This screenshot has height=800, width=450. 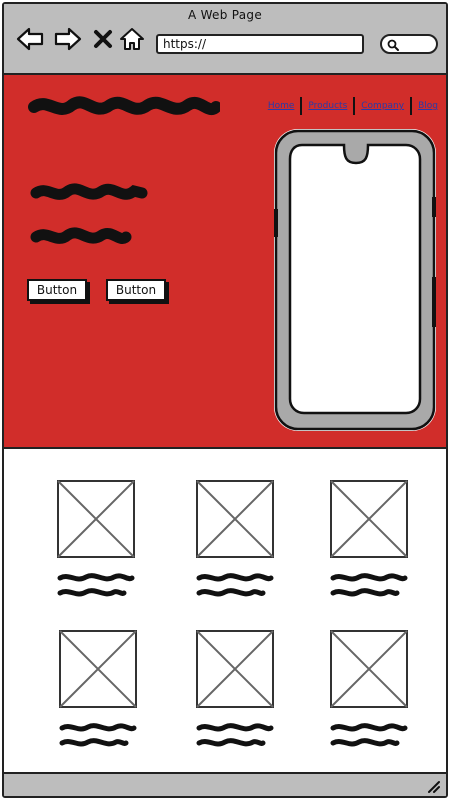 I want to click on headline-scribble, so click(x=89, y=191).